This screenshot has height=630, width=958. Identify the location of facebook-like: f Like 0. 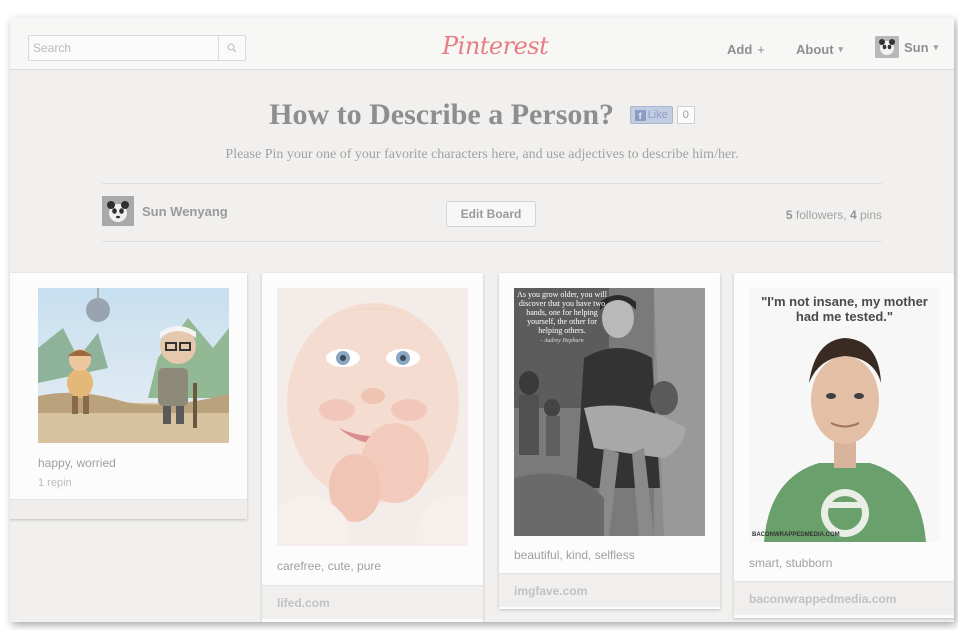
(662, 115).